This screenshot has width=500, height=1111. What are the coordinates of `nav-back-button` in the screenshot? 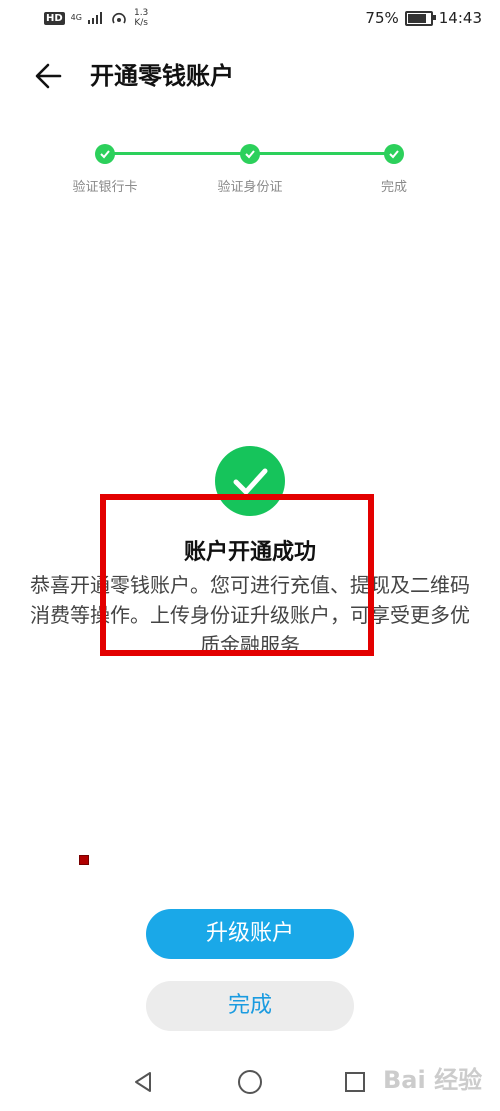 It's located at (144, 1082).